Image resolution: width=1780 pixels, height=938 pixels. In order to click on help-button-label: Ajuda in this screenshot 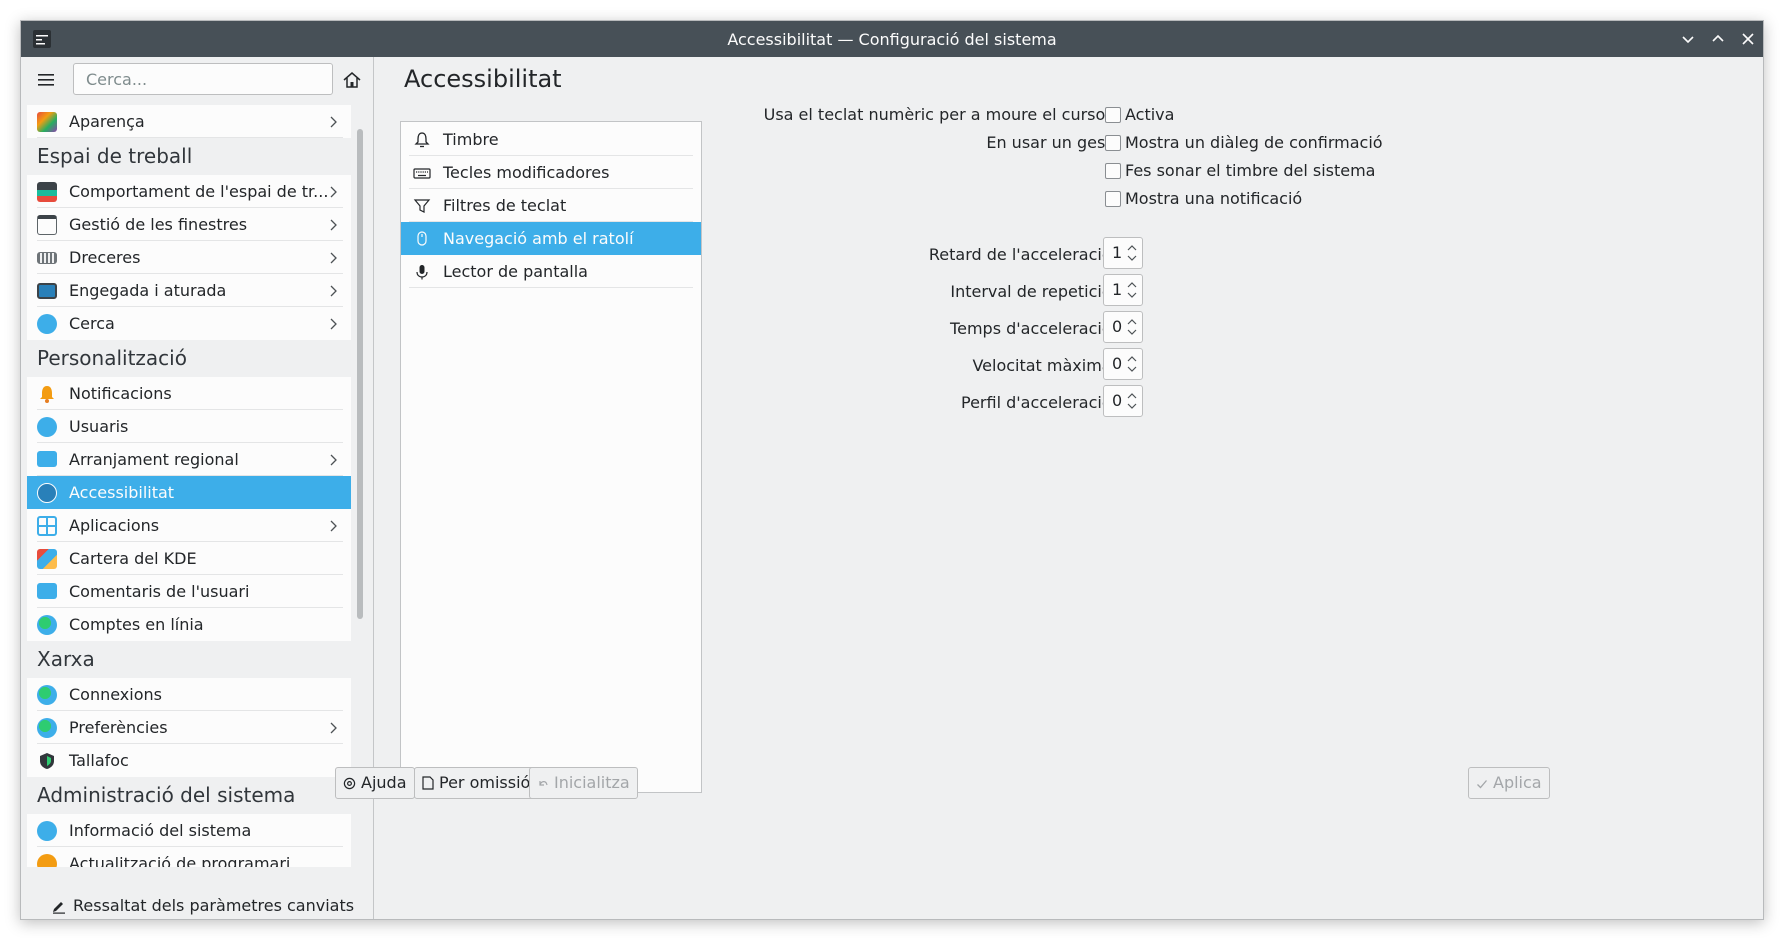, I will do `click(384, 782)`.